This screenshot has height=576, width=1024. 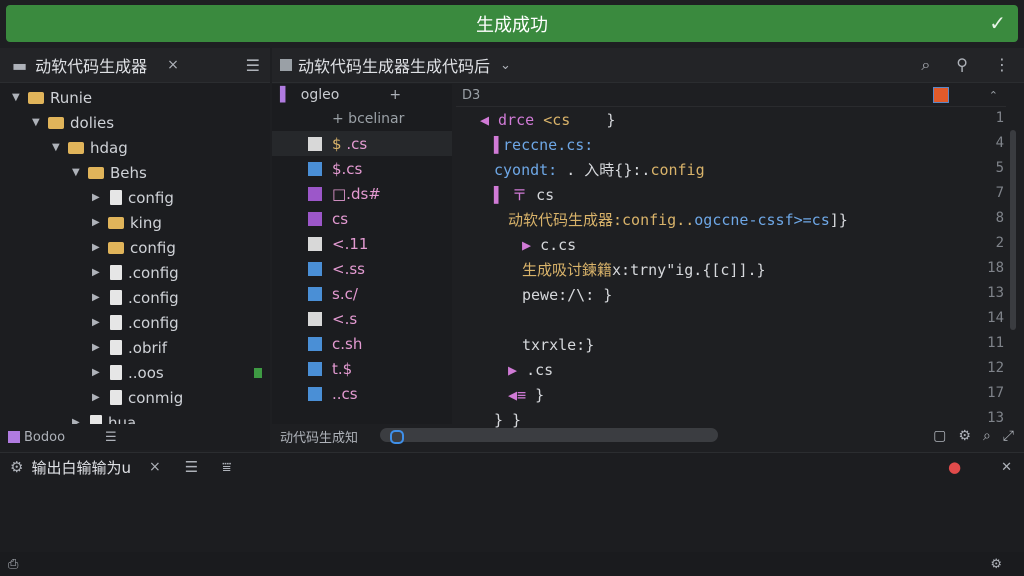 What do you see at coordinates (731, 194) in the screenshot?
I see `code-line: ▌ 〒 cs` at bounding box center [731, 194].